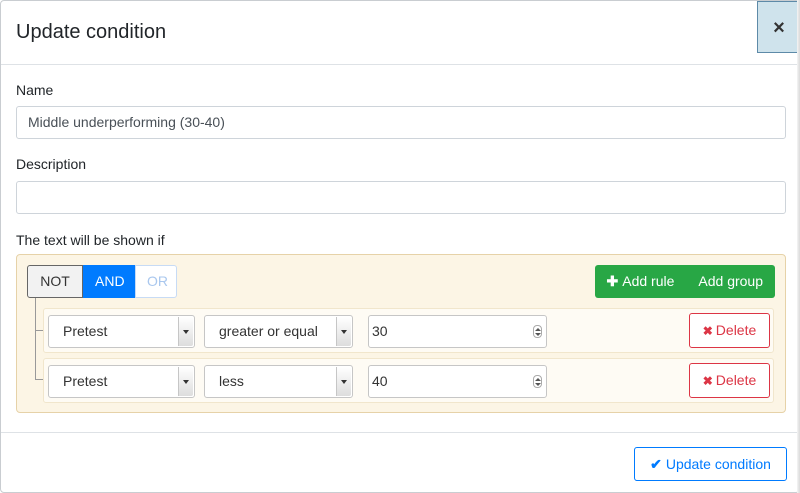  Describe the element at coordinates (55, 281) in the screenshot. I see `not-toggle-button: NOT` at that location.